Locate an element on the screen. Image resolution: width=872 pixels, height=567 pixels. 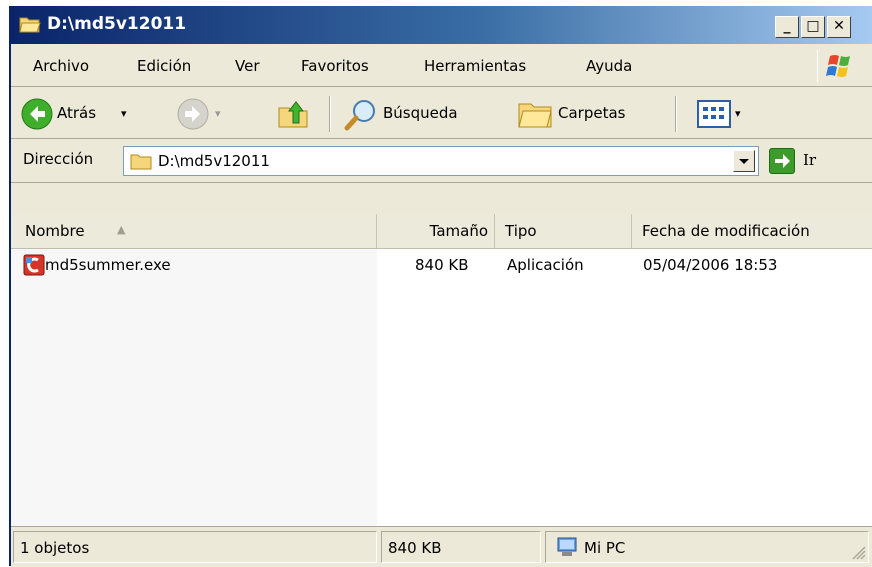
menu-favoritos: Favoritos is located at coordinates (335, 66).